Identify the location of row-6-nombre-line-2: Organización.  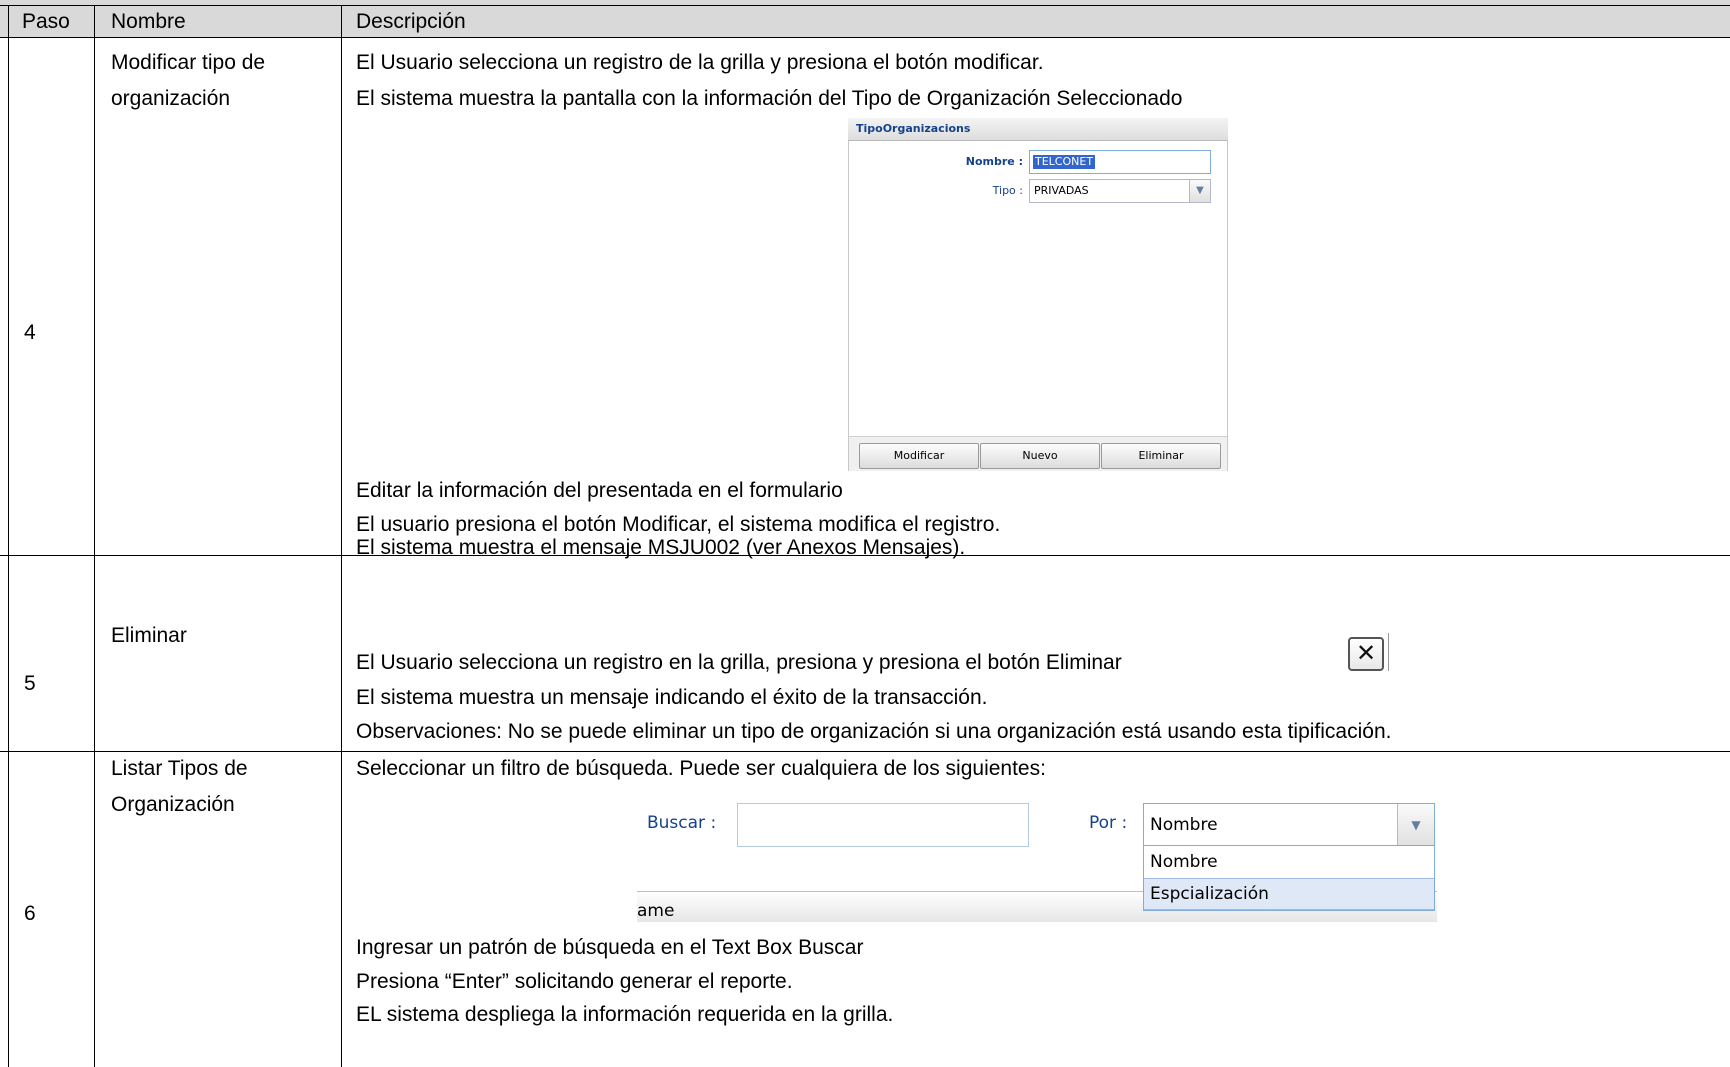
(173, 804).